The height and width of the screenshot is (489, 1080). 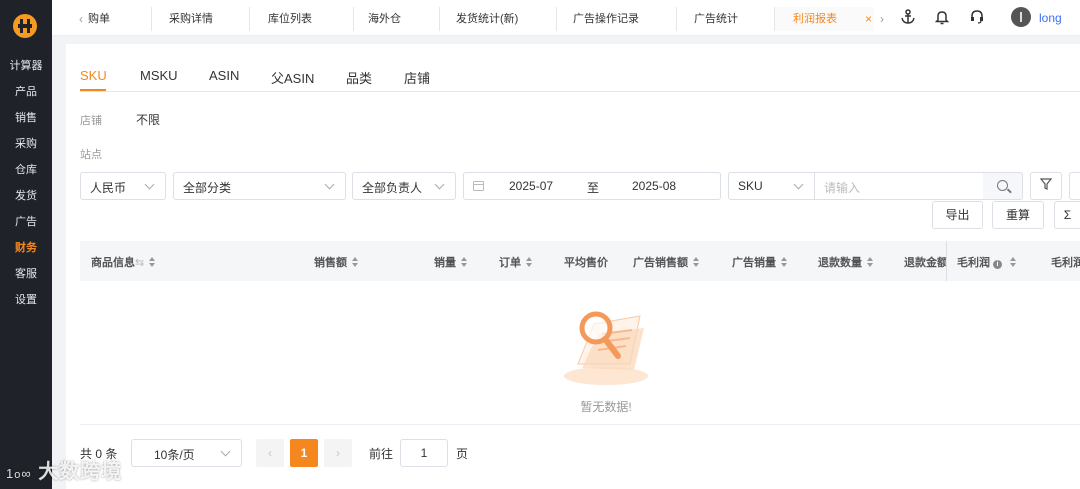 I want to click on tab-ad-operation-log: 广告操作记录, so click(x=617, y=19).